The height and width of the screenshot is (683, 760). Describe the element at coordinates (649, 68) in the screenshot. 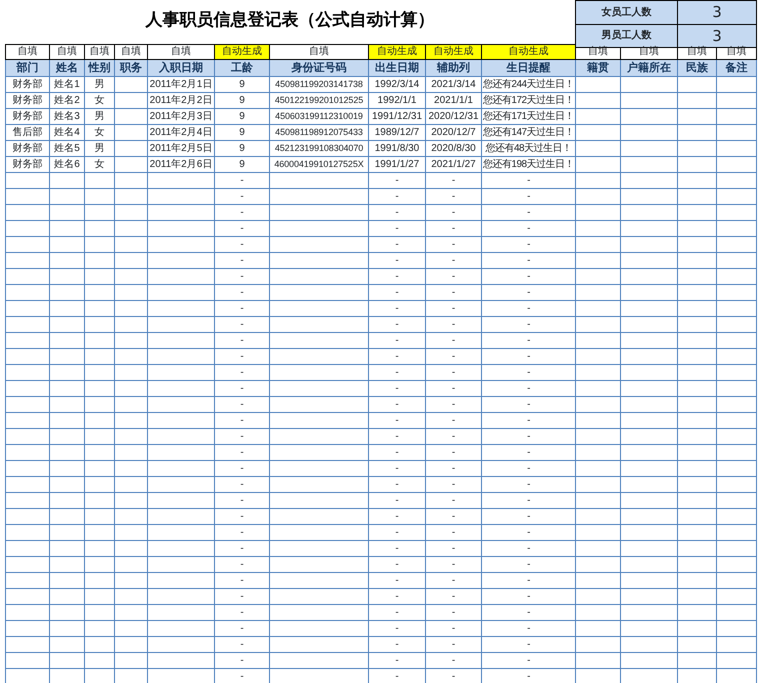

I see `column-header: 户籍所在` at that location.